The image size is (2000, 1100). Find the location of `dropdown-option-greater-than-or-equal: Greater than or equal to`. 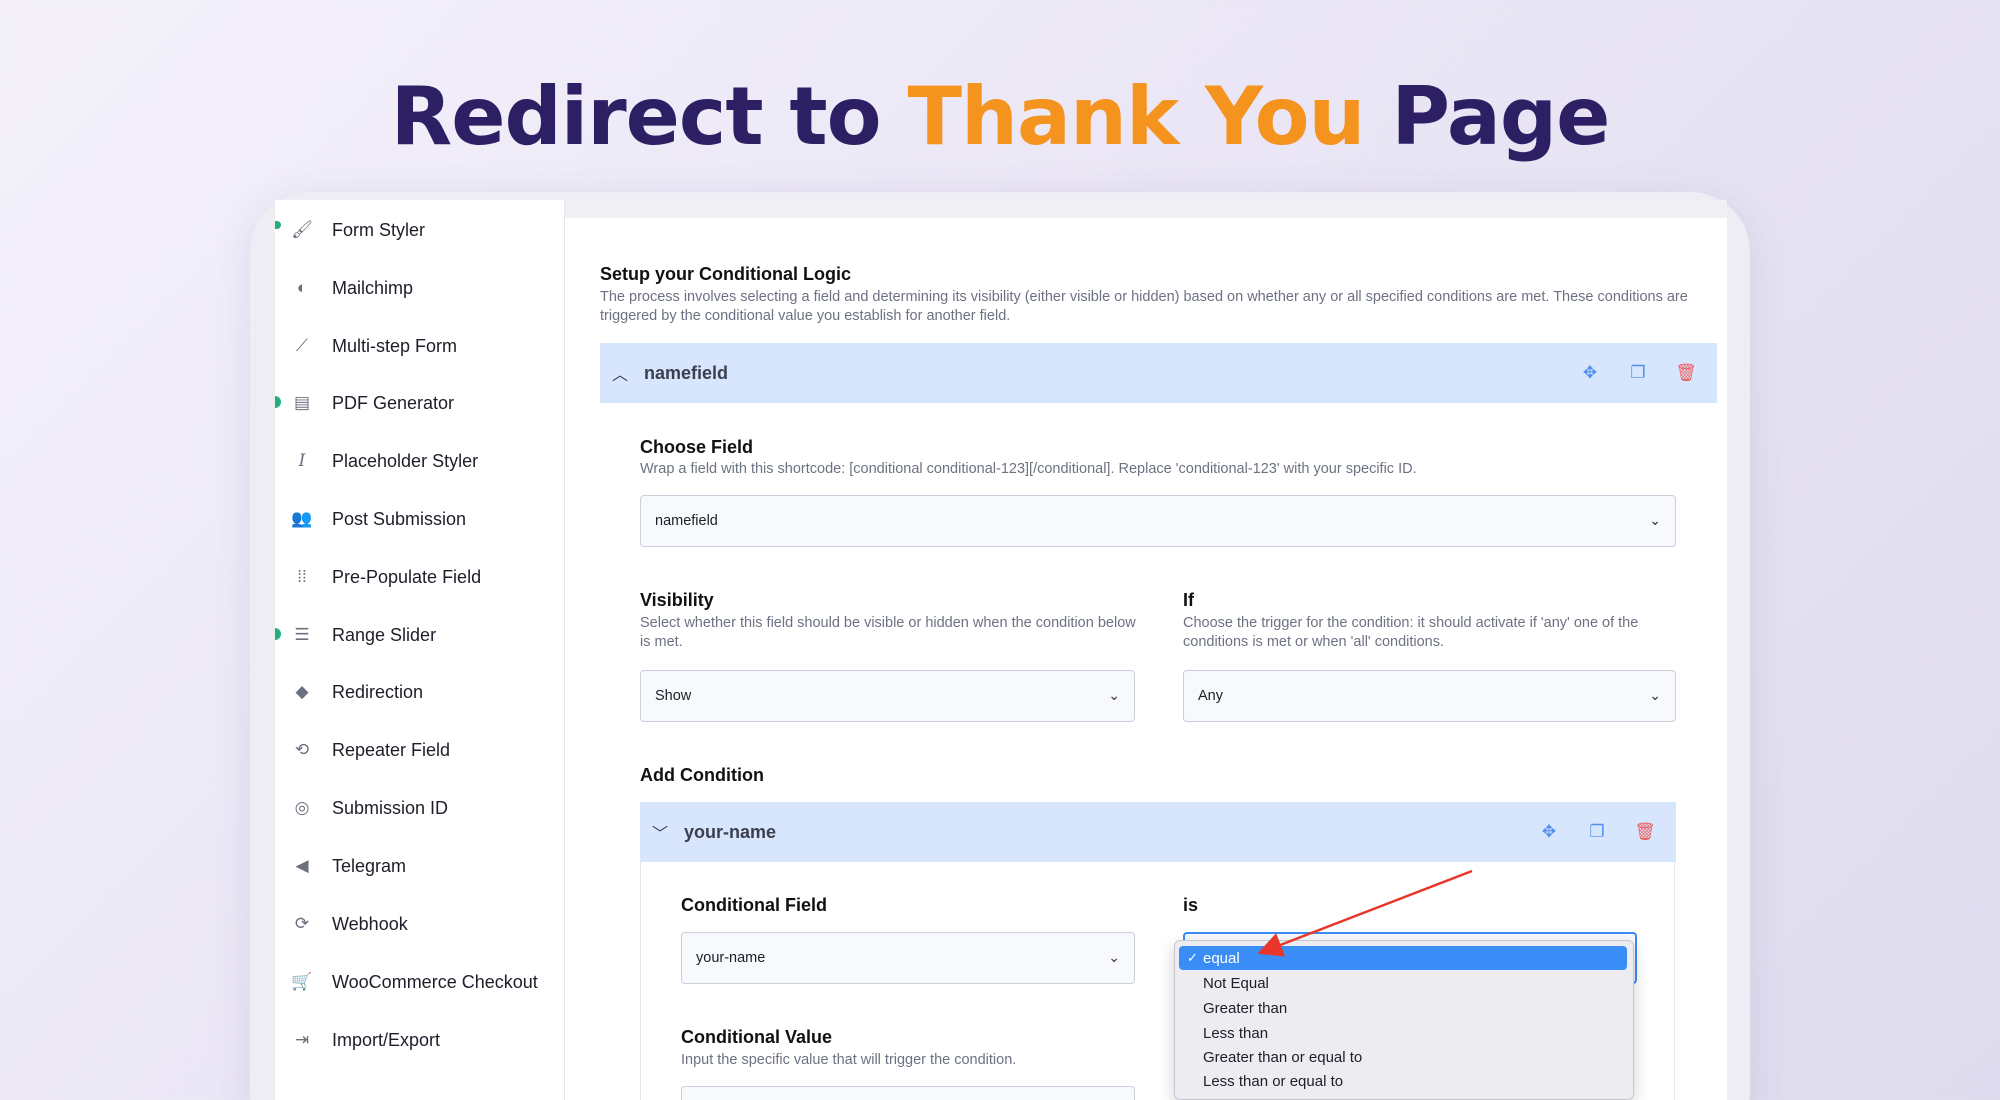

dropdown-option-greater-than-or-equal: Greater than or equal to is located at coordinates (1403, 1057).